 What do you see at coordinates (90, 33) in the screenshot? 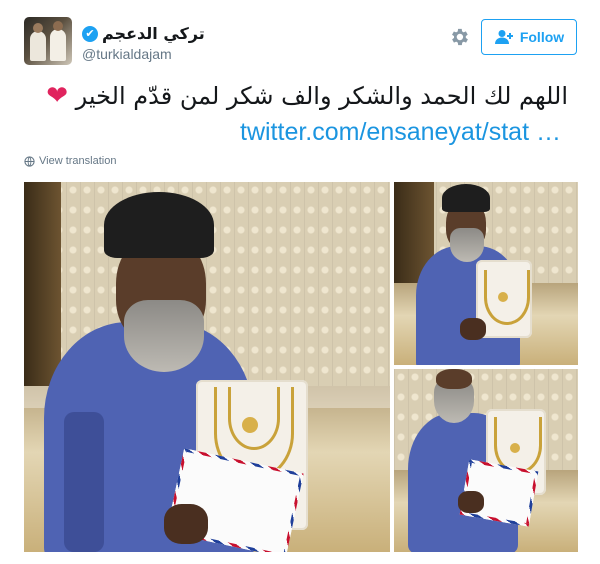
I see `verified-badge-icon: ✔` at bounding box center [90, 33].